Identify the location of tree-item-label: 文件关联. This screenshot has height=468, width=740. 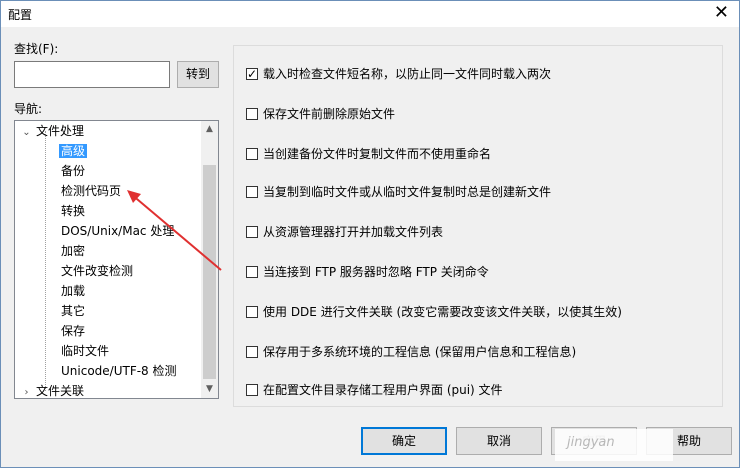
(60, 391).